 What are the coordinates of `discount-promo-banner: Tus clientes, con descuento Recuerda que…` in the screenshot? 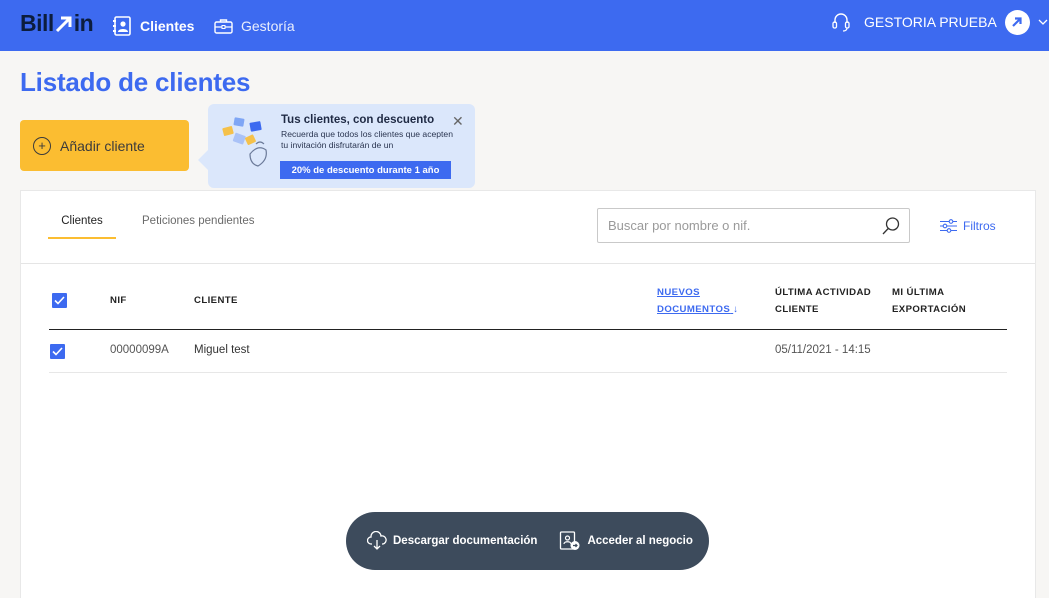 It's located at (336, 146).